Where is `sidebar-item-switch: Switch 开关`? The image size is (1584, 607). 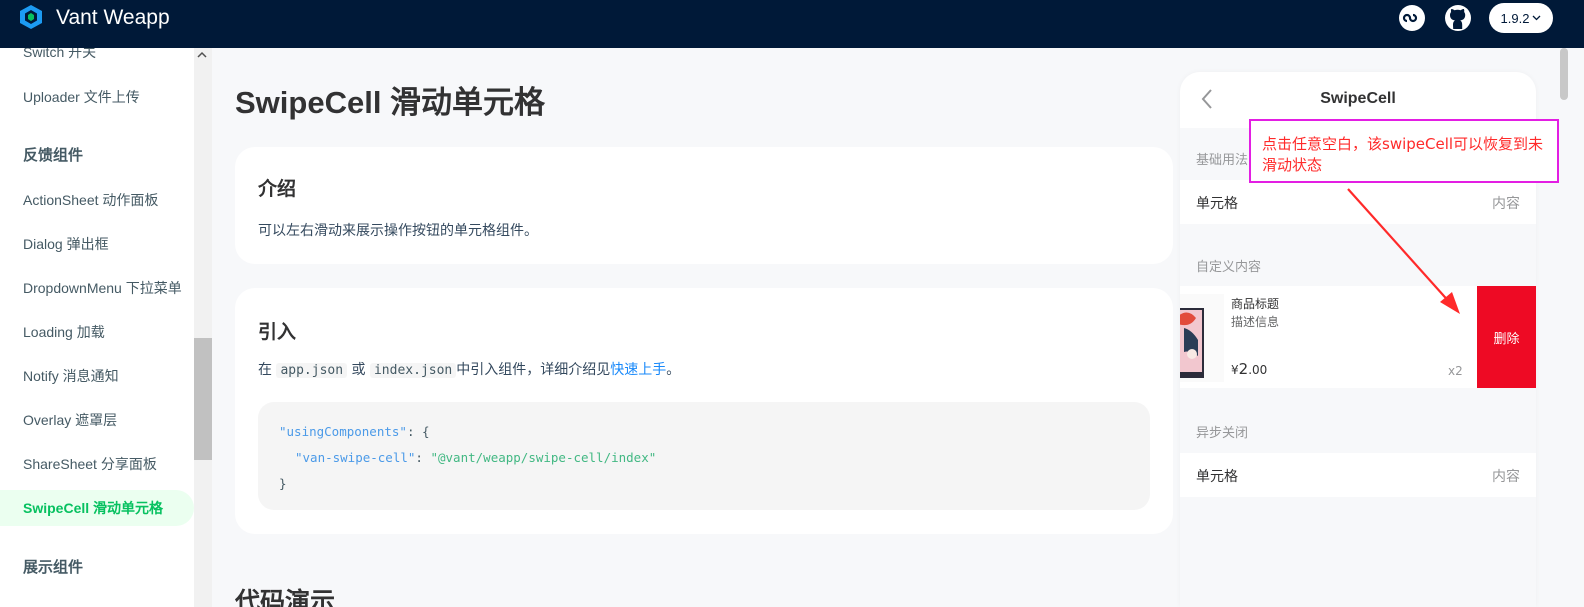
sidebar-item-switch: Switch 开关 is located at coordinates (97, 59).